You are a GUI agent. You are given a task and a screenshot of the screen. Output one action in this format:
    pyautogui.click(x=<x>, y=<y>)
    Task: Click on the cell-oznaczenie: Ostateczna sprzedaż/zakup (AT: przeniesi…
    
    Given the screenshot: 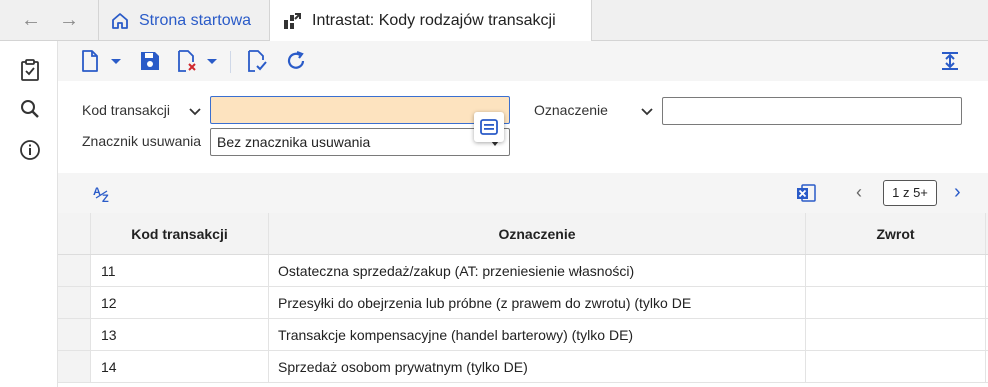 What is the action you would take?
    pyautogui.click(x=537, y=270)
    